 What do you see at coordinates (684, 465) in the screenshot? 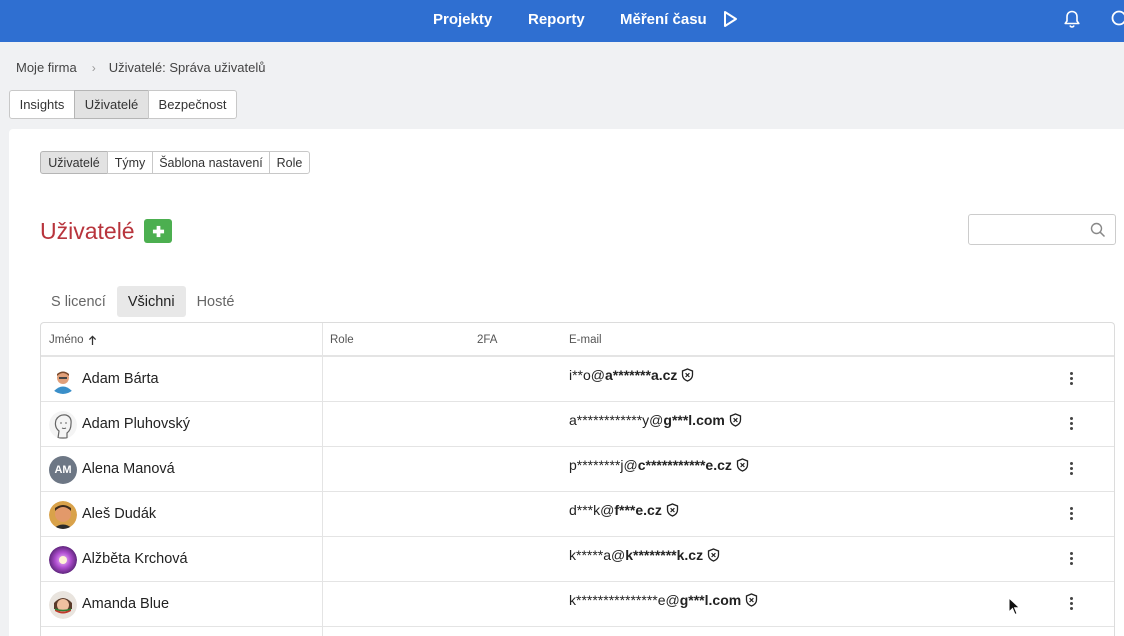
I see `email-domain: c***********e.cz` at bounding box center [684, 465].